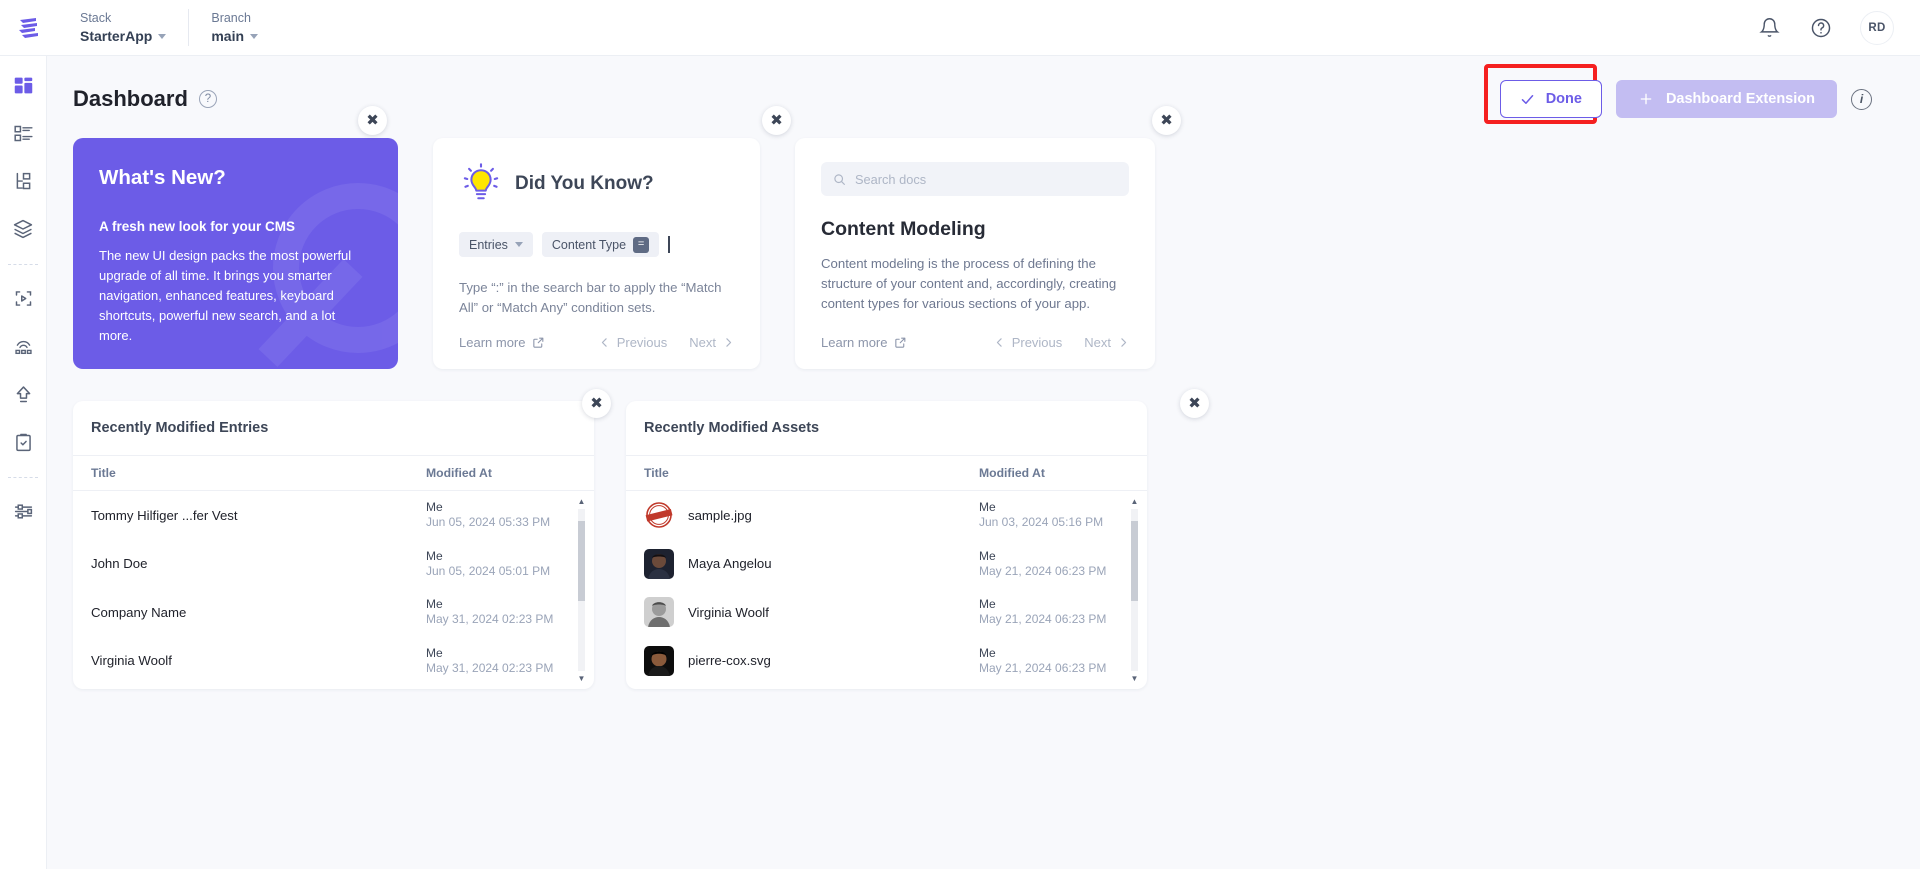 The width and height of the screenshot is (1920, 869). I want to click on assets-table-header: Title Modified At, so click(886, 473).